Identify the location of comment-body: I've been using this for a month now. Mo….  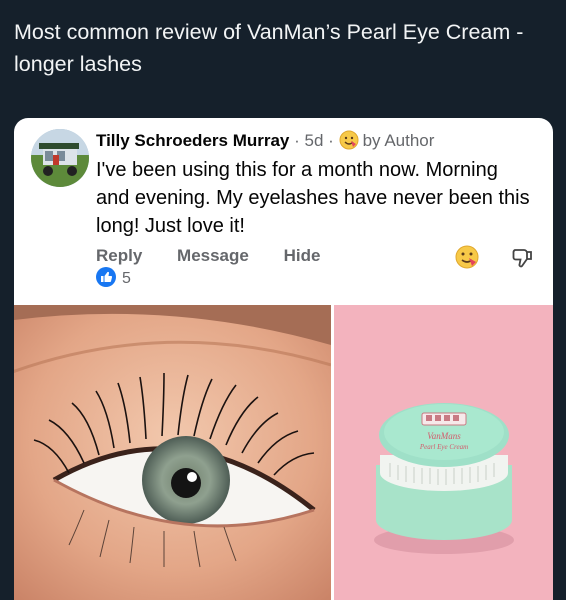
(313, 198).